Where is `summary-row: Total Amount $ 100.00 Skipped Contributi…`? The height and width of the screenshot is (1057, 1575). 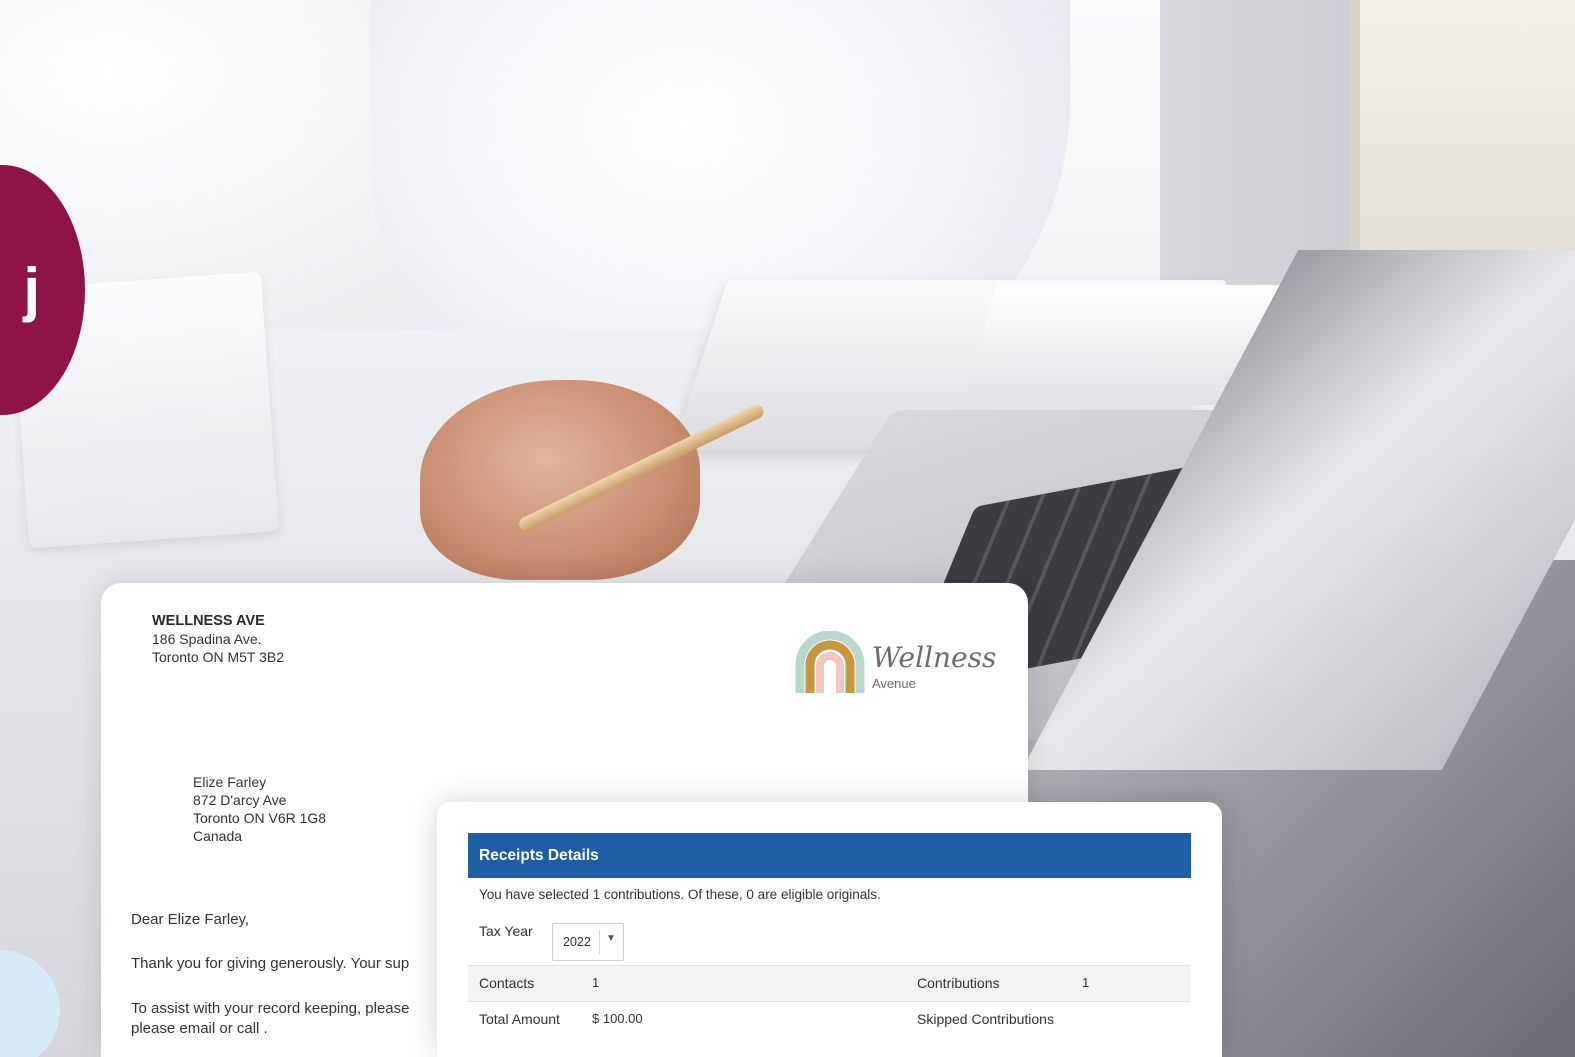 summary-row: Total Amount $ 100.00 Skipped Contributi… is located at coordinates (829, 1019).